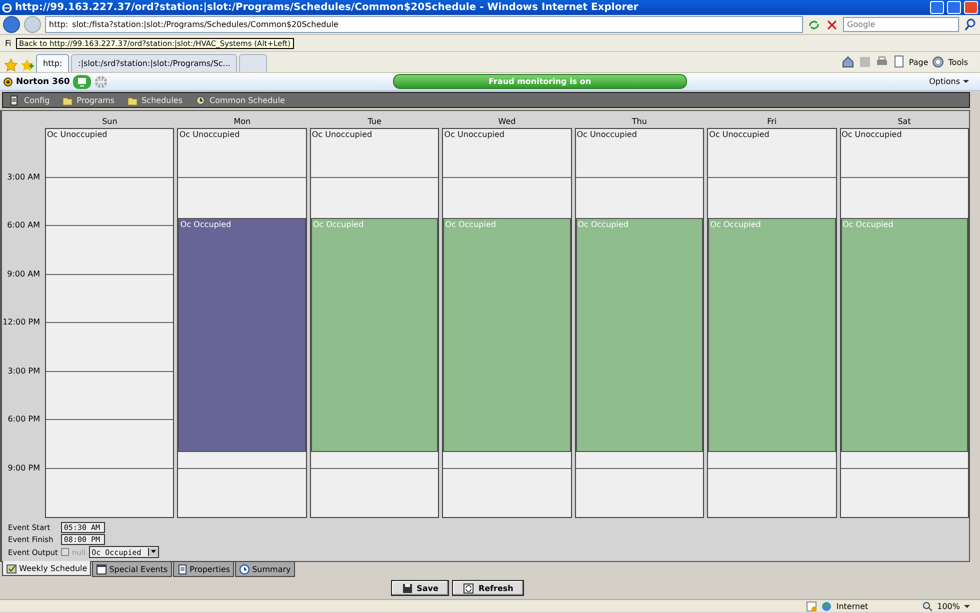 The image size is (980, 613). Describe the element at coordinates (27, 65) in the screenshot. I see `add-favorite-icon` at that location.